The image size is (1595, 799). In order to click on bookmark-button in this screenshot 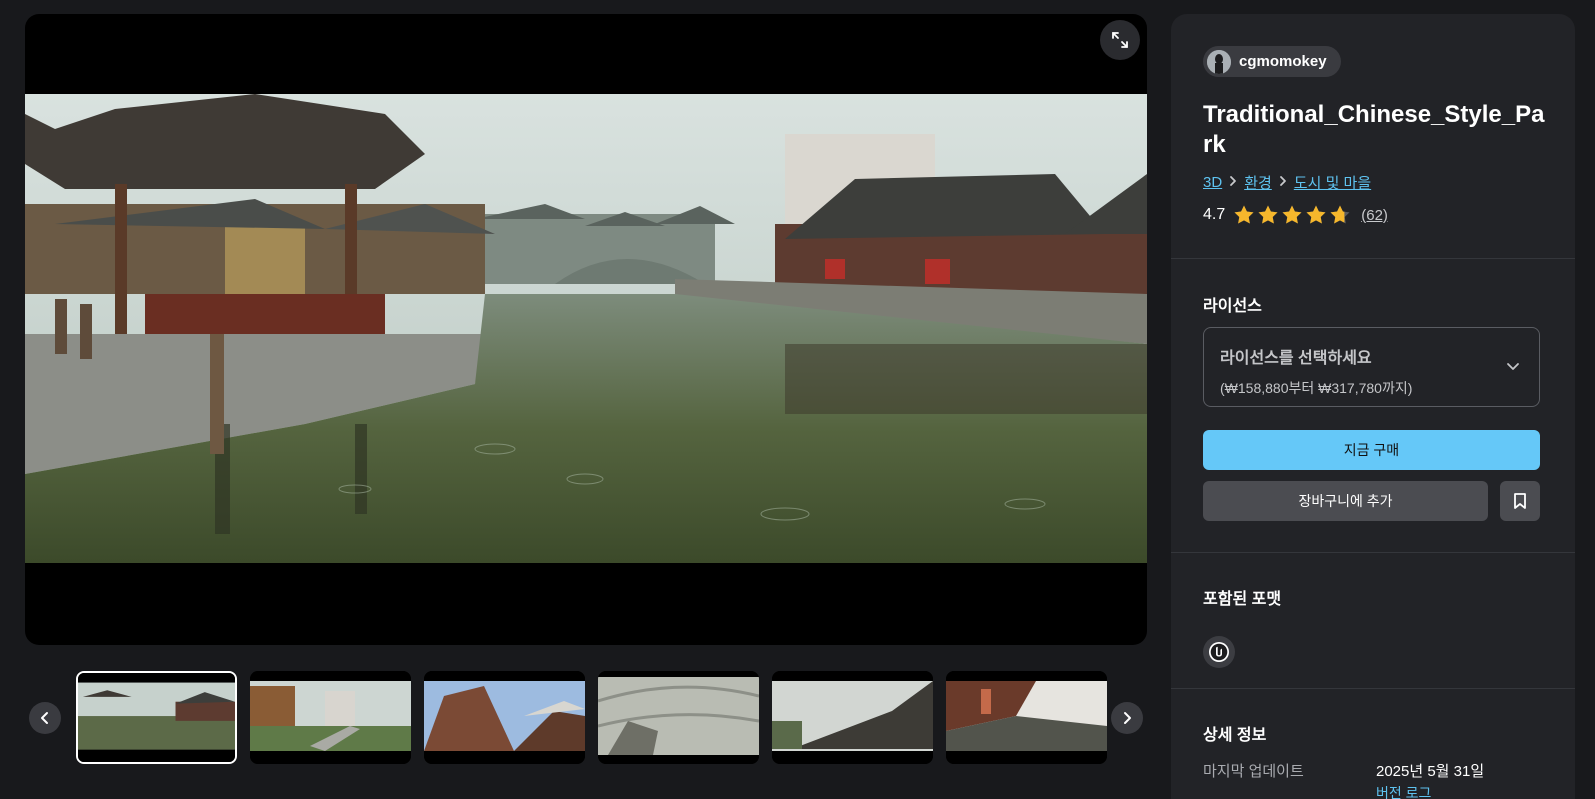, I will do `click(1520, 501)`.